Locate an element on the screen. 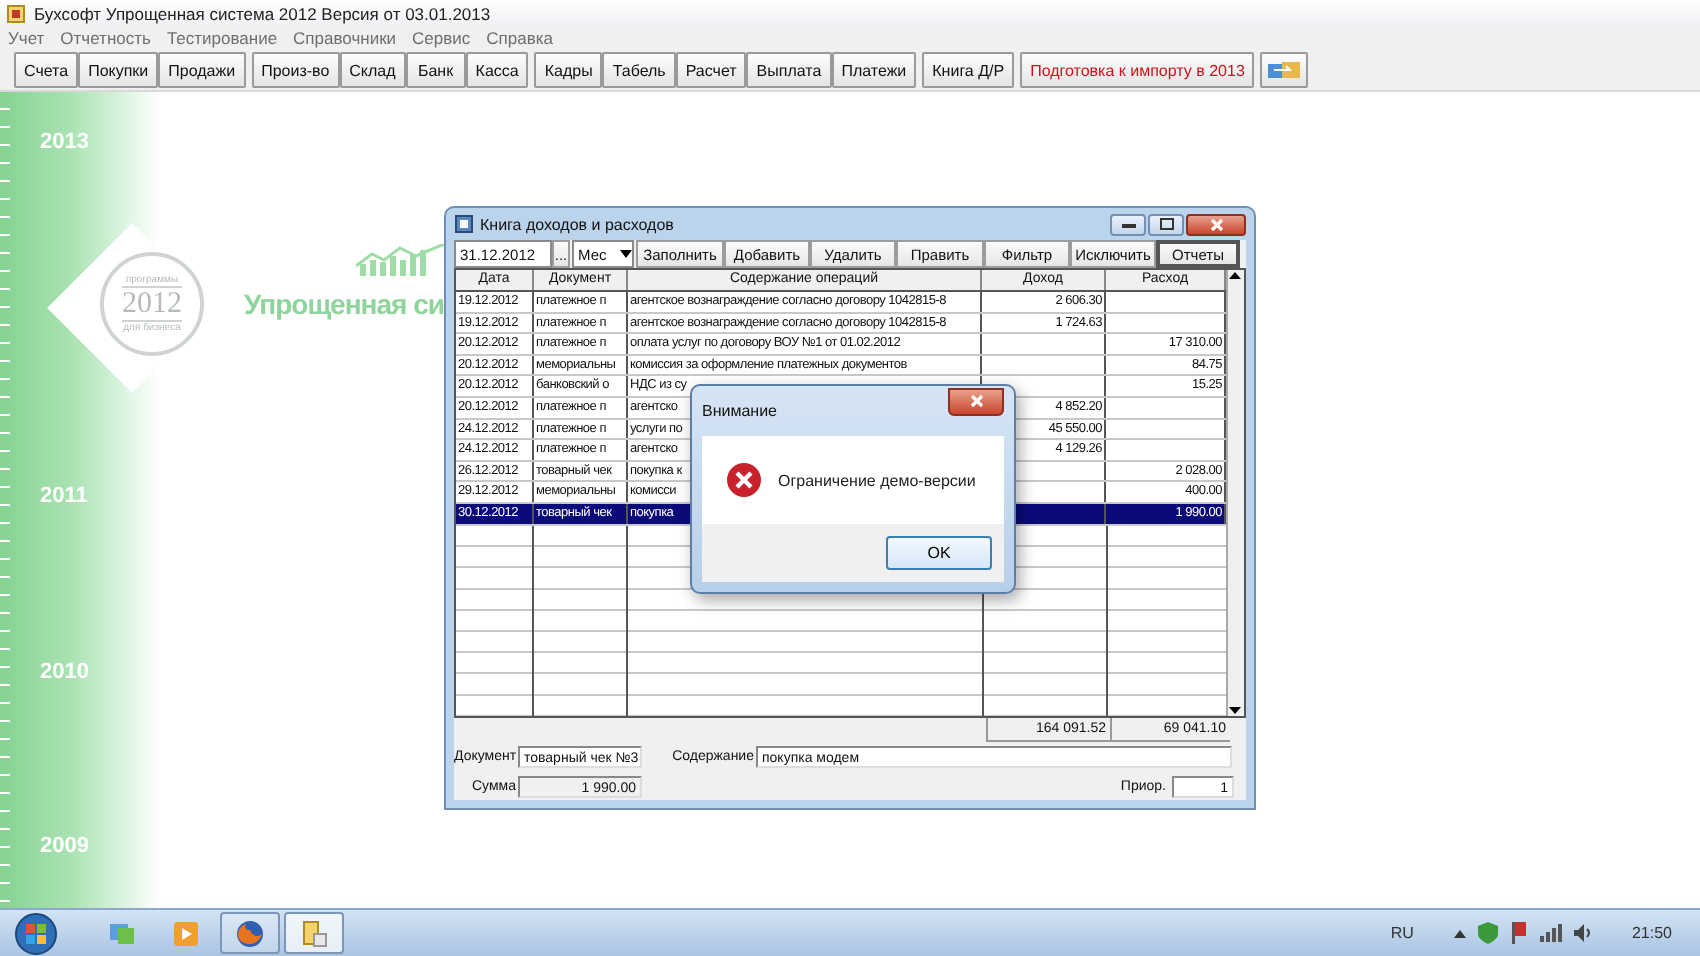  toolbar-button: Книга Д/Р is located at coordinates (968, 70).